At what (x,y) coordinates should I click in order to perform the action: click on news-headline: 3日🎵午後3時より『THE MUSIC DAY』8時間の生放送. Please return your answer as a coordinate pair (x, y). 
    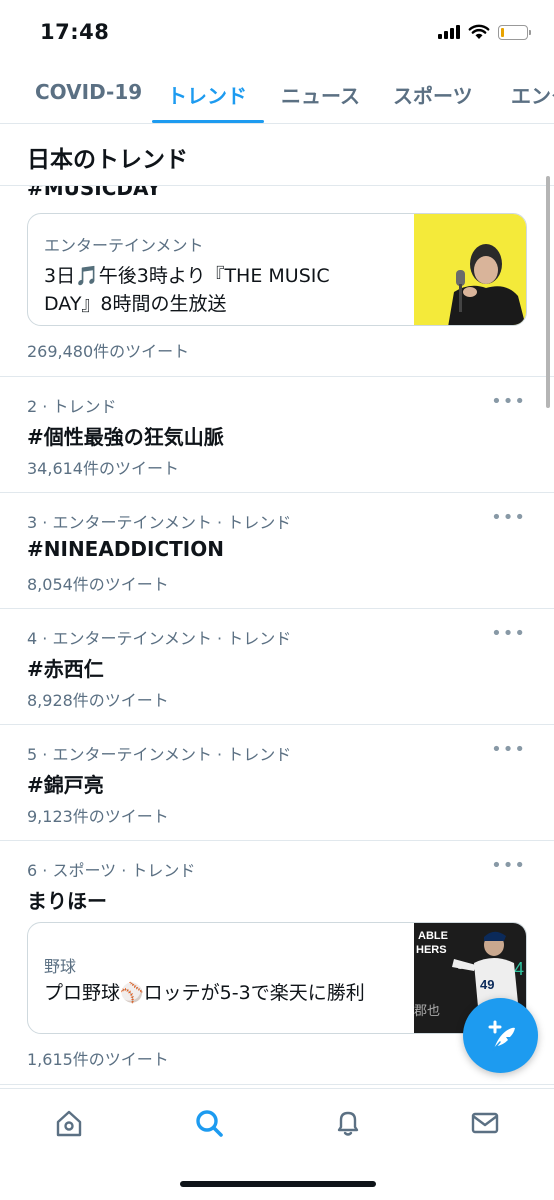
    Looking at the image, I should click on (187, 290).